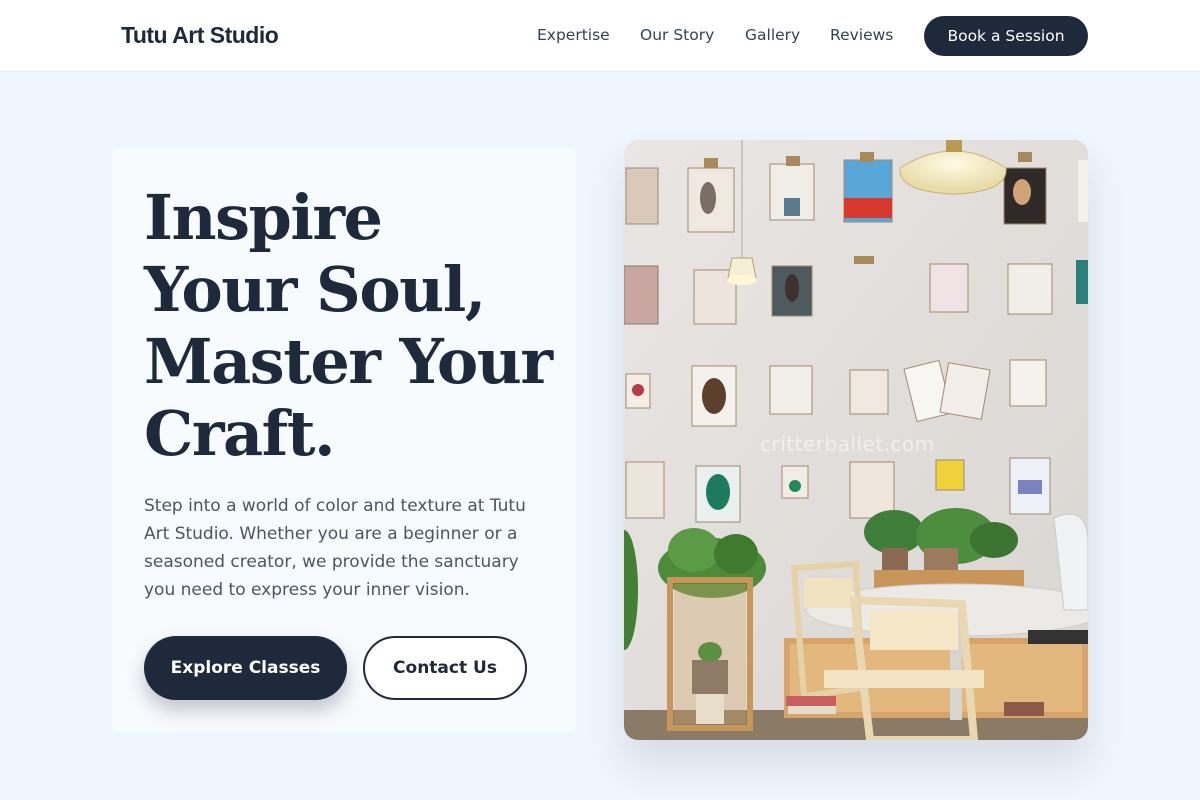 Image resolution: width=1200 pixels, height=800 pixels. Describe the element at coordinates (847, 444) in the screenshot. I see `image-watermark: critterballet.com` at that location.